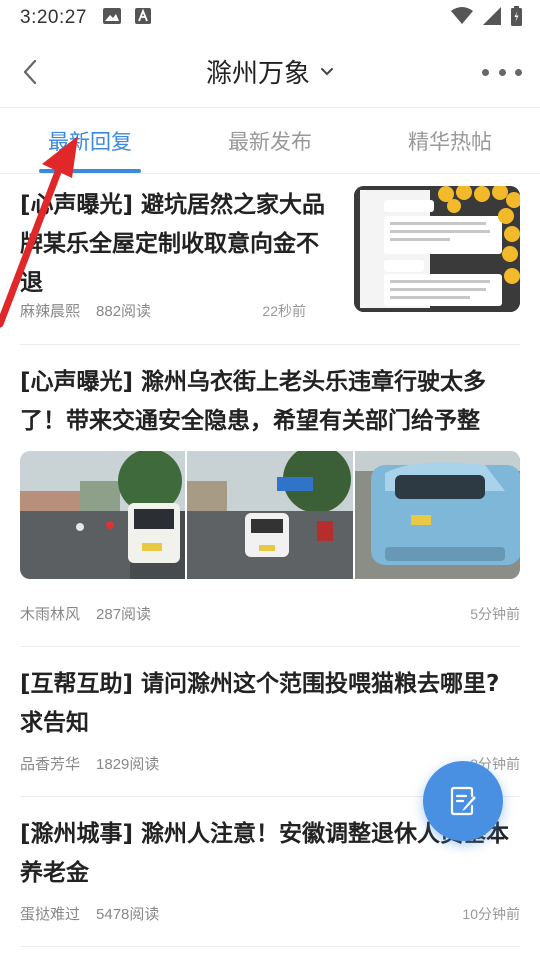 The image size is (540, 960). Describe the element at coordinates (111, 18) in the screenshot. I see `image-icon` at that location.